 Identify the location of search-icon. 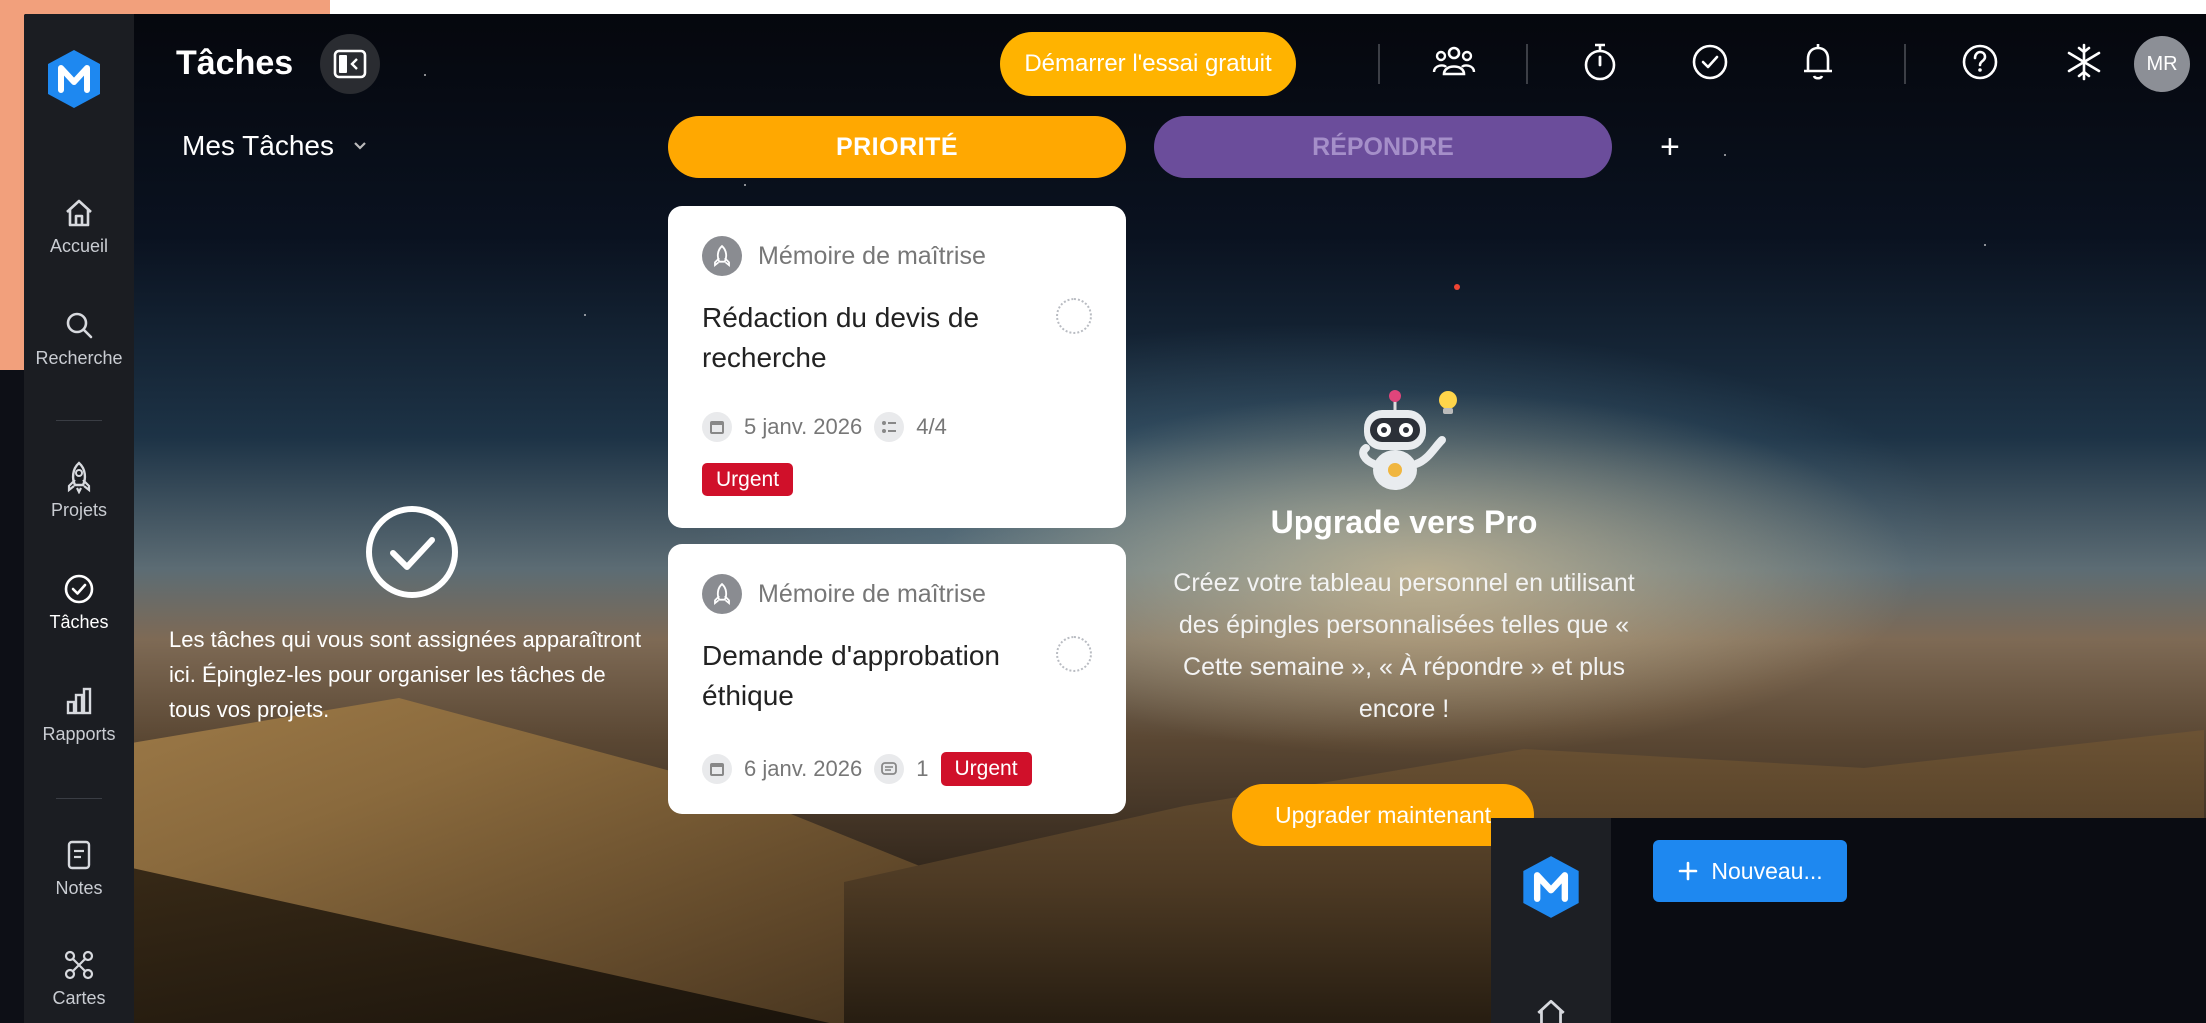
(79, 325).